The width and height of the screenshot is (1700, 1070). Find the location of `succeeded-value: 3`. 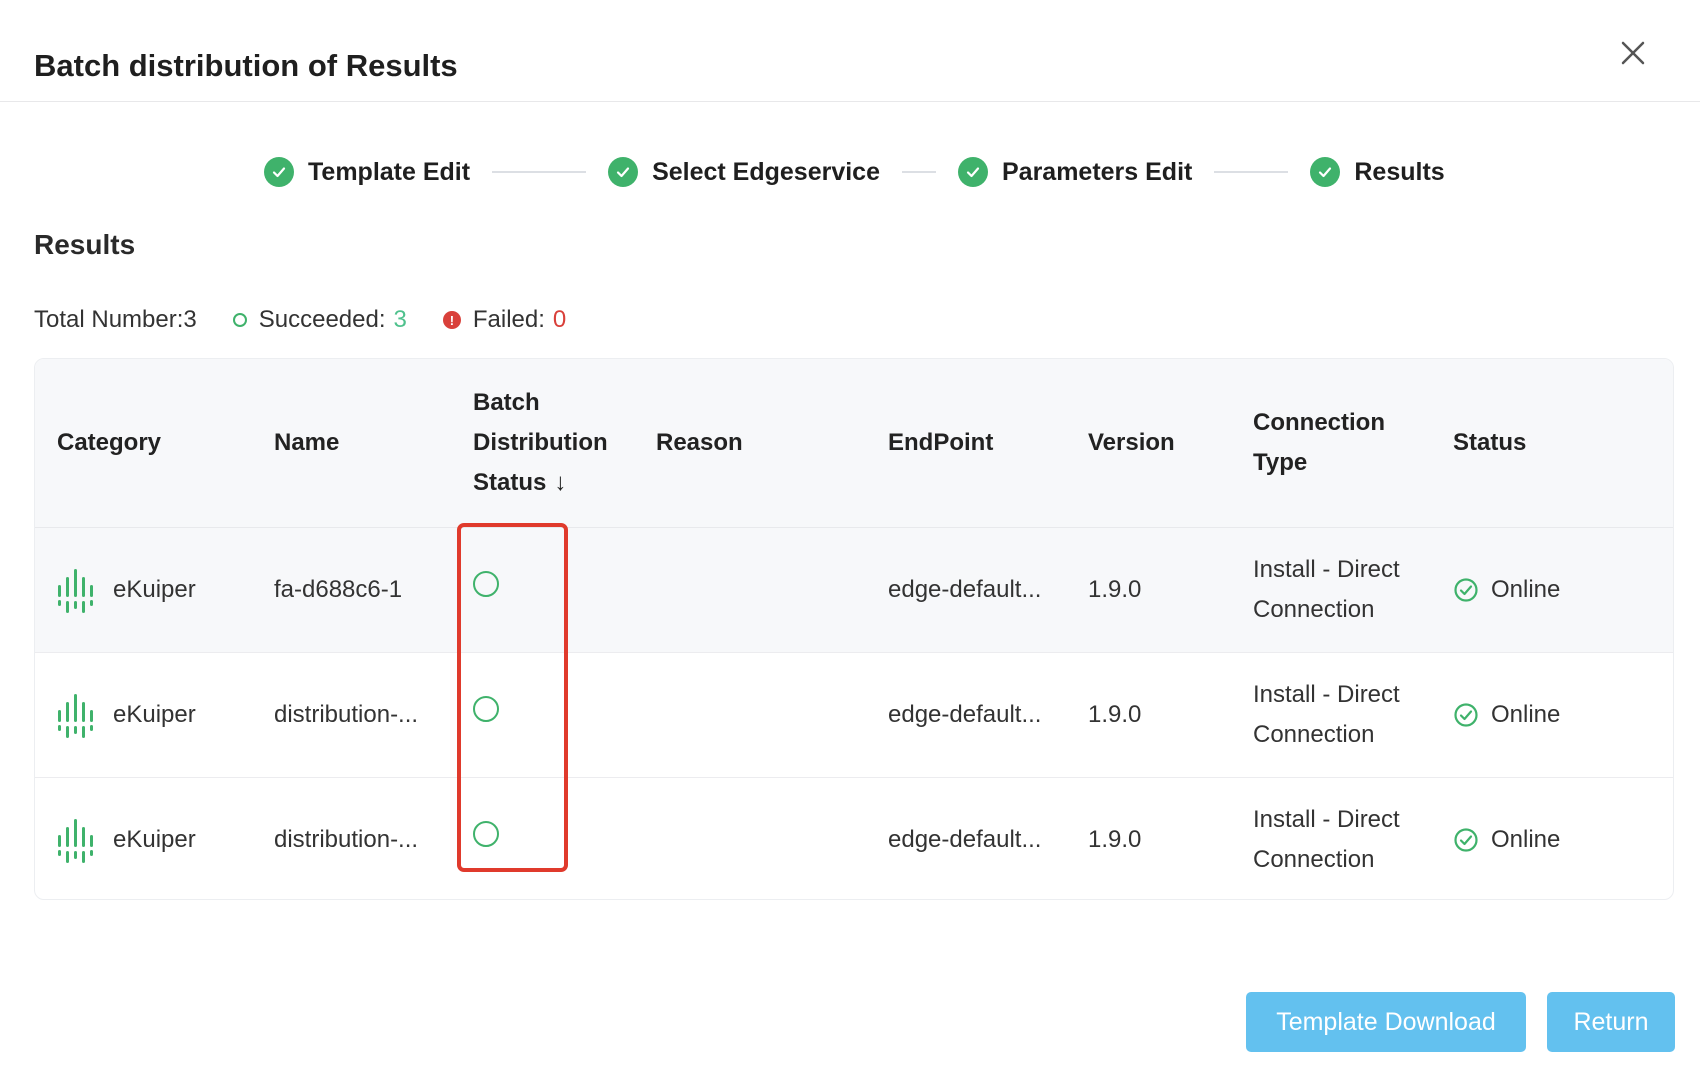

succeeded-value: 3 is located at coordinates (400, 319).